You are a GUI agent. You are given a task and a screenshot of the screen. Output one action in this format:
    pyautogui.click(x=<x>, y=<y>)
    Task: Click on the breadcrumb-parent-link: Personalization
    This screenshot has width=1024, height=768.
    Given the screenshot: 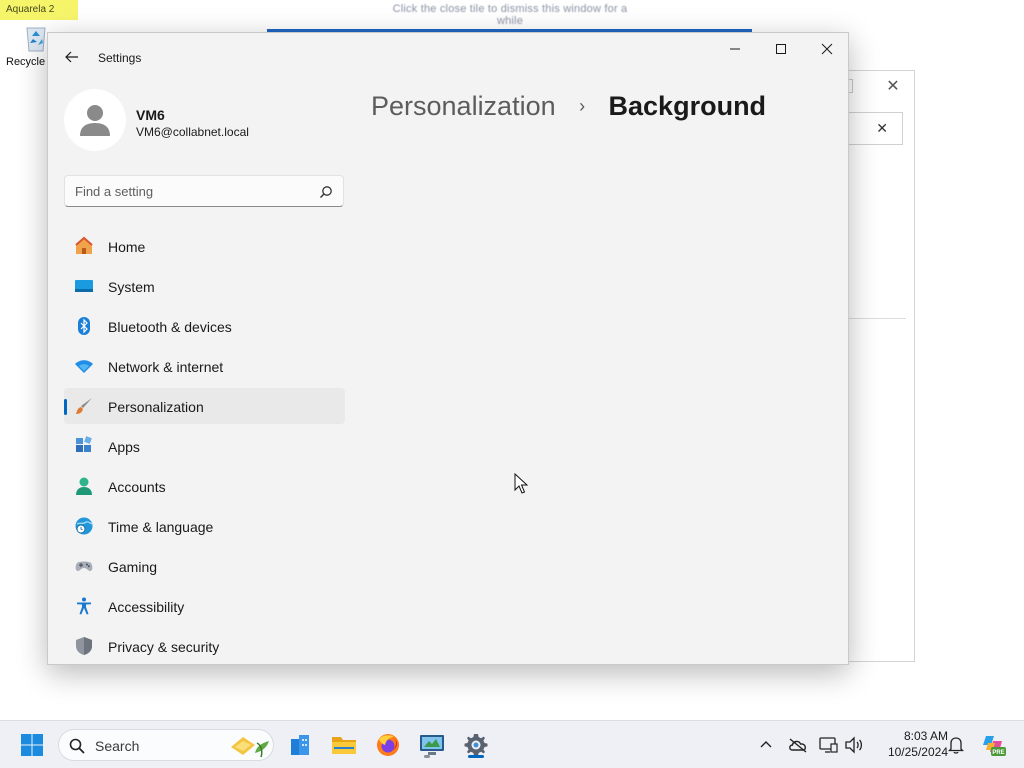 What is the action you would take?
    pyautogui.click(x=463, y=106)
    